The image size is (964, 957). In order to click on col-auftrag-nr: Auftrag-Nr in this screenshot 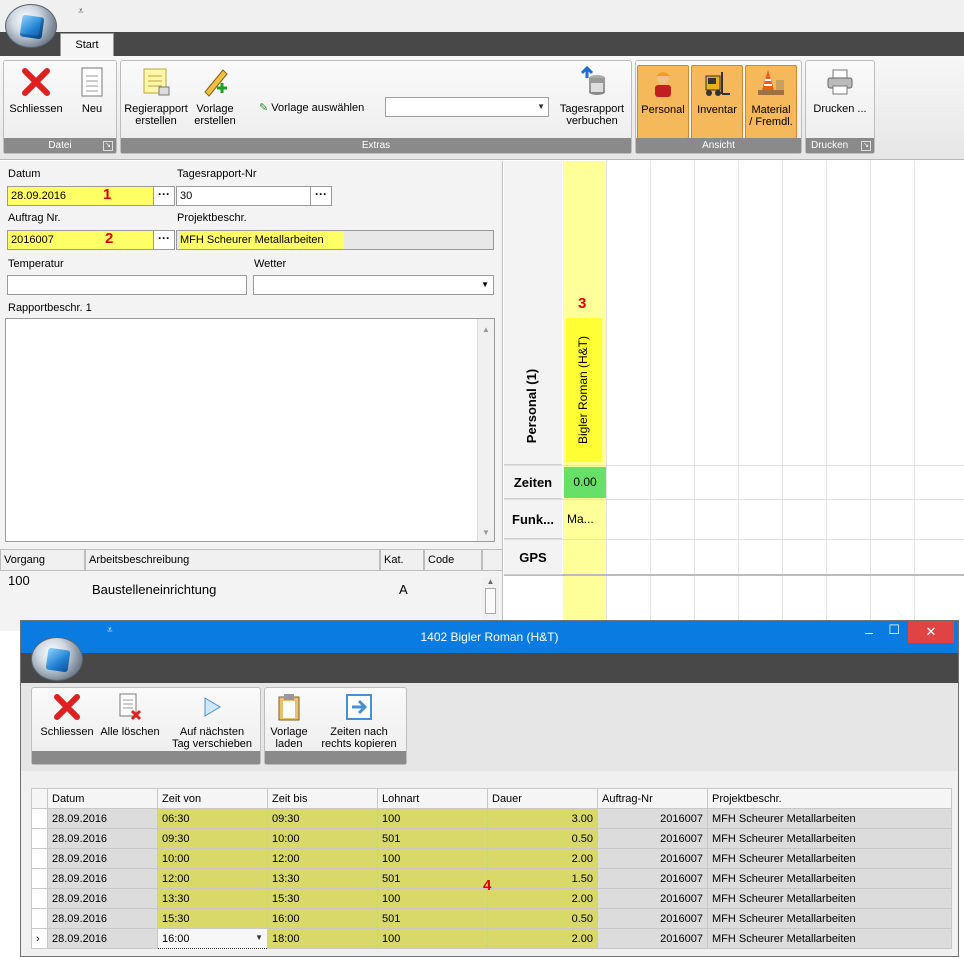, I will do `click(652, 798)`.